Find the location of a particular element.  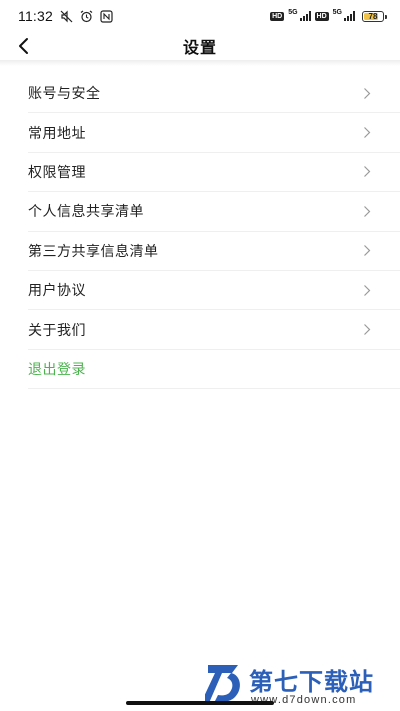

battery-icon: 78 is located at coordinates (374, 16).